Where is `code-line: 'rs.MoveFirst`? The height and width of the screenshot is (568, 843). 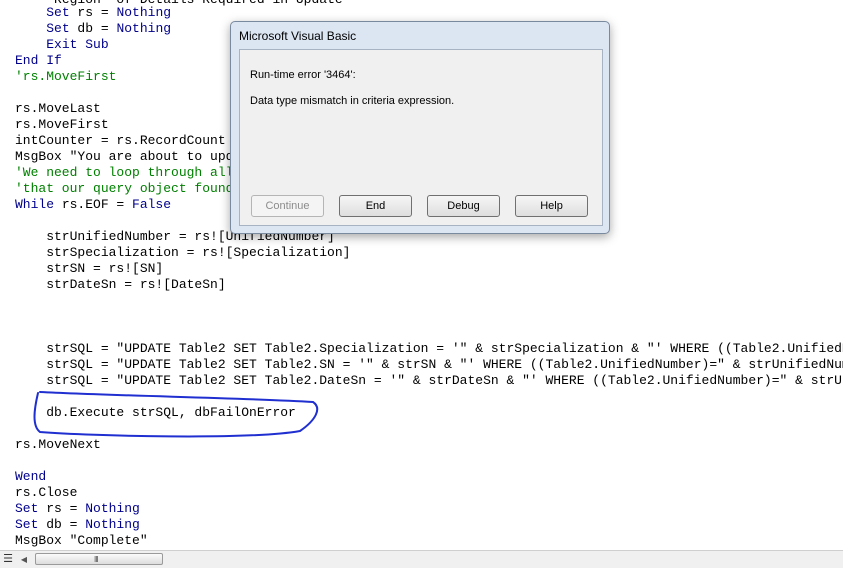 code-line: 'rs.MoveFirst is located at coordinates (65, 77).